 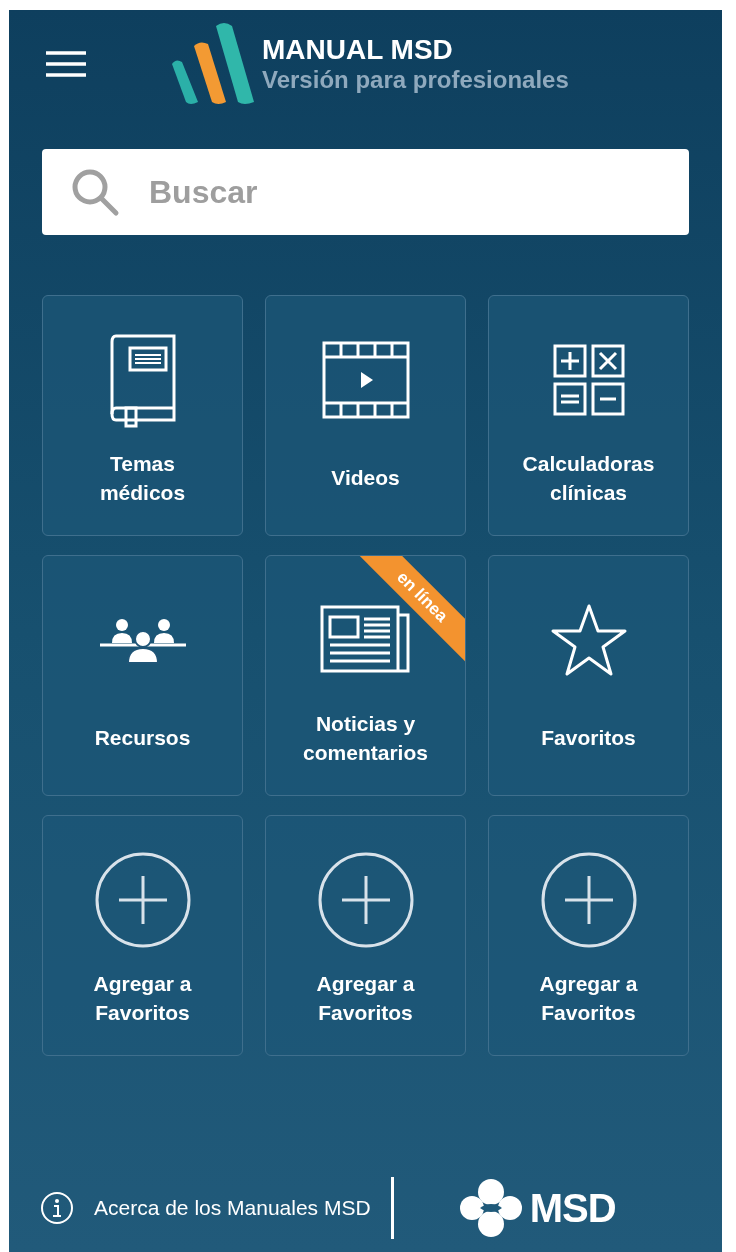 What do you see at coordinates (365, 478) in the screenshot?
I see `tile-label: Videos` at bounding box center [365, 478].